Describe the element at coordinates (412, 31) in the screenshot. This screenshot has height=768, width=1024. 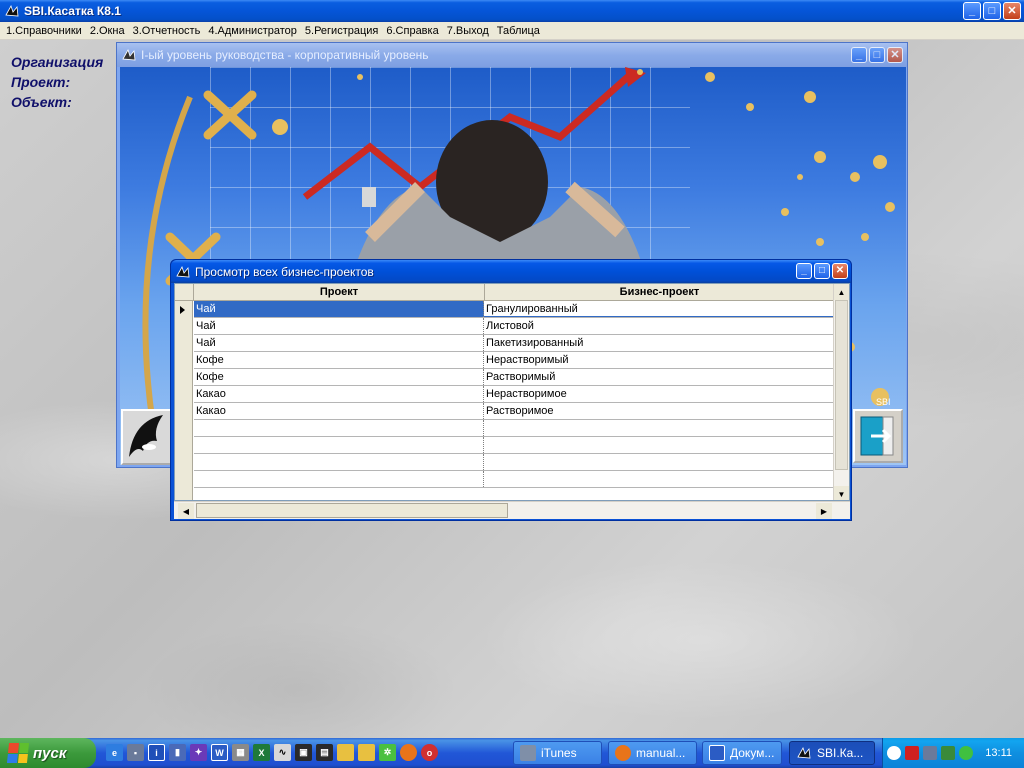
I see `menu-help: 6.Справка` at that location.